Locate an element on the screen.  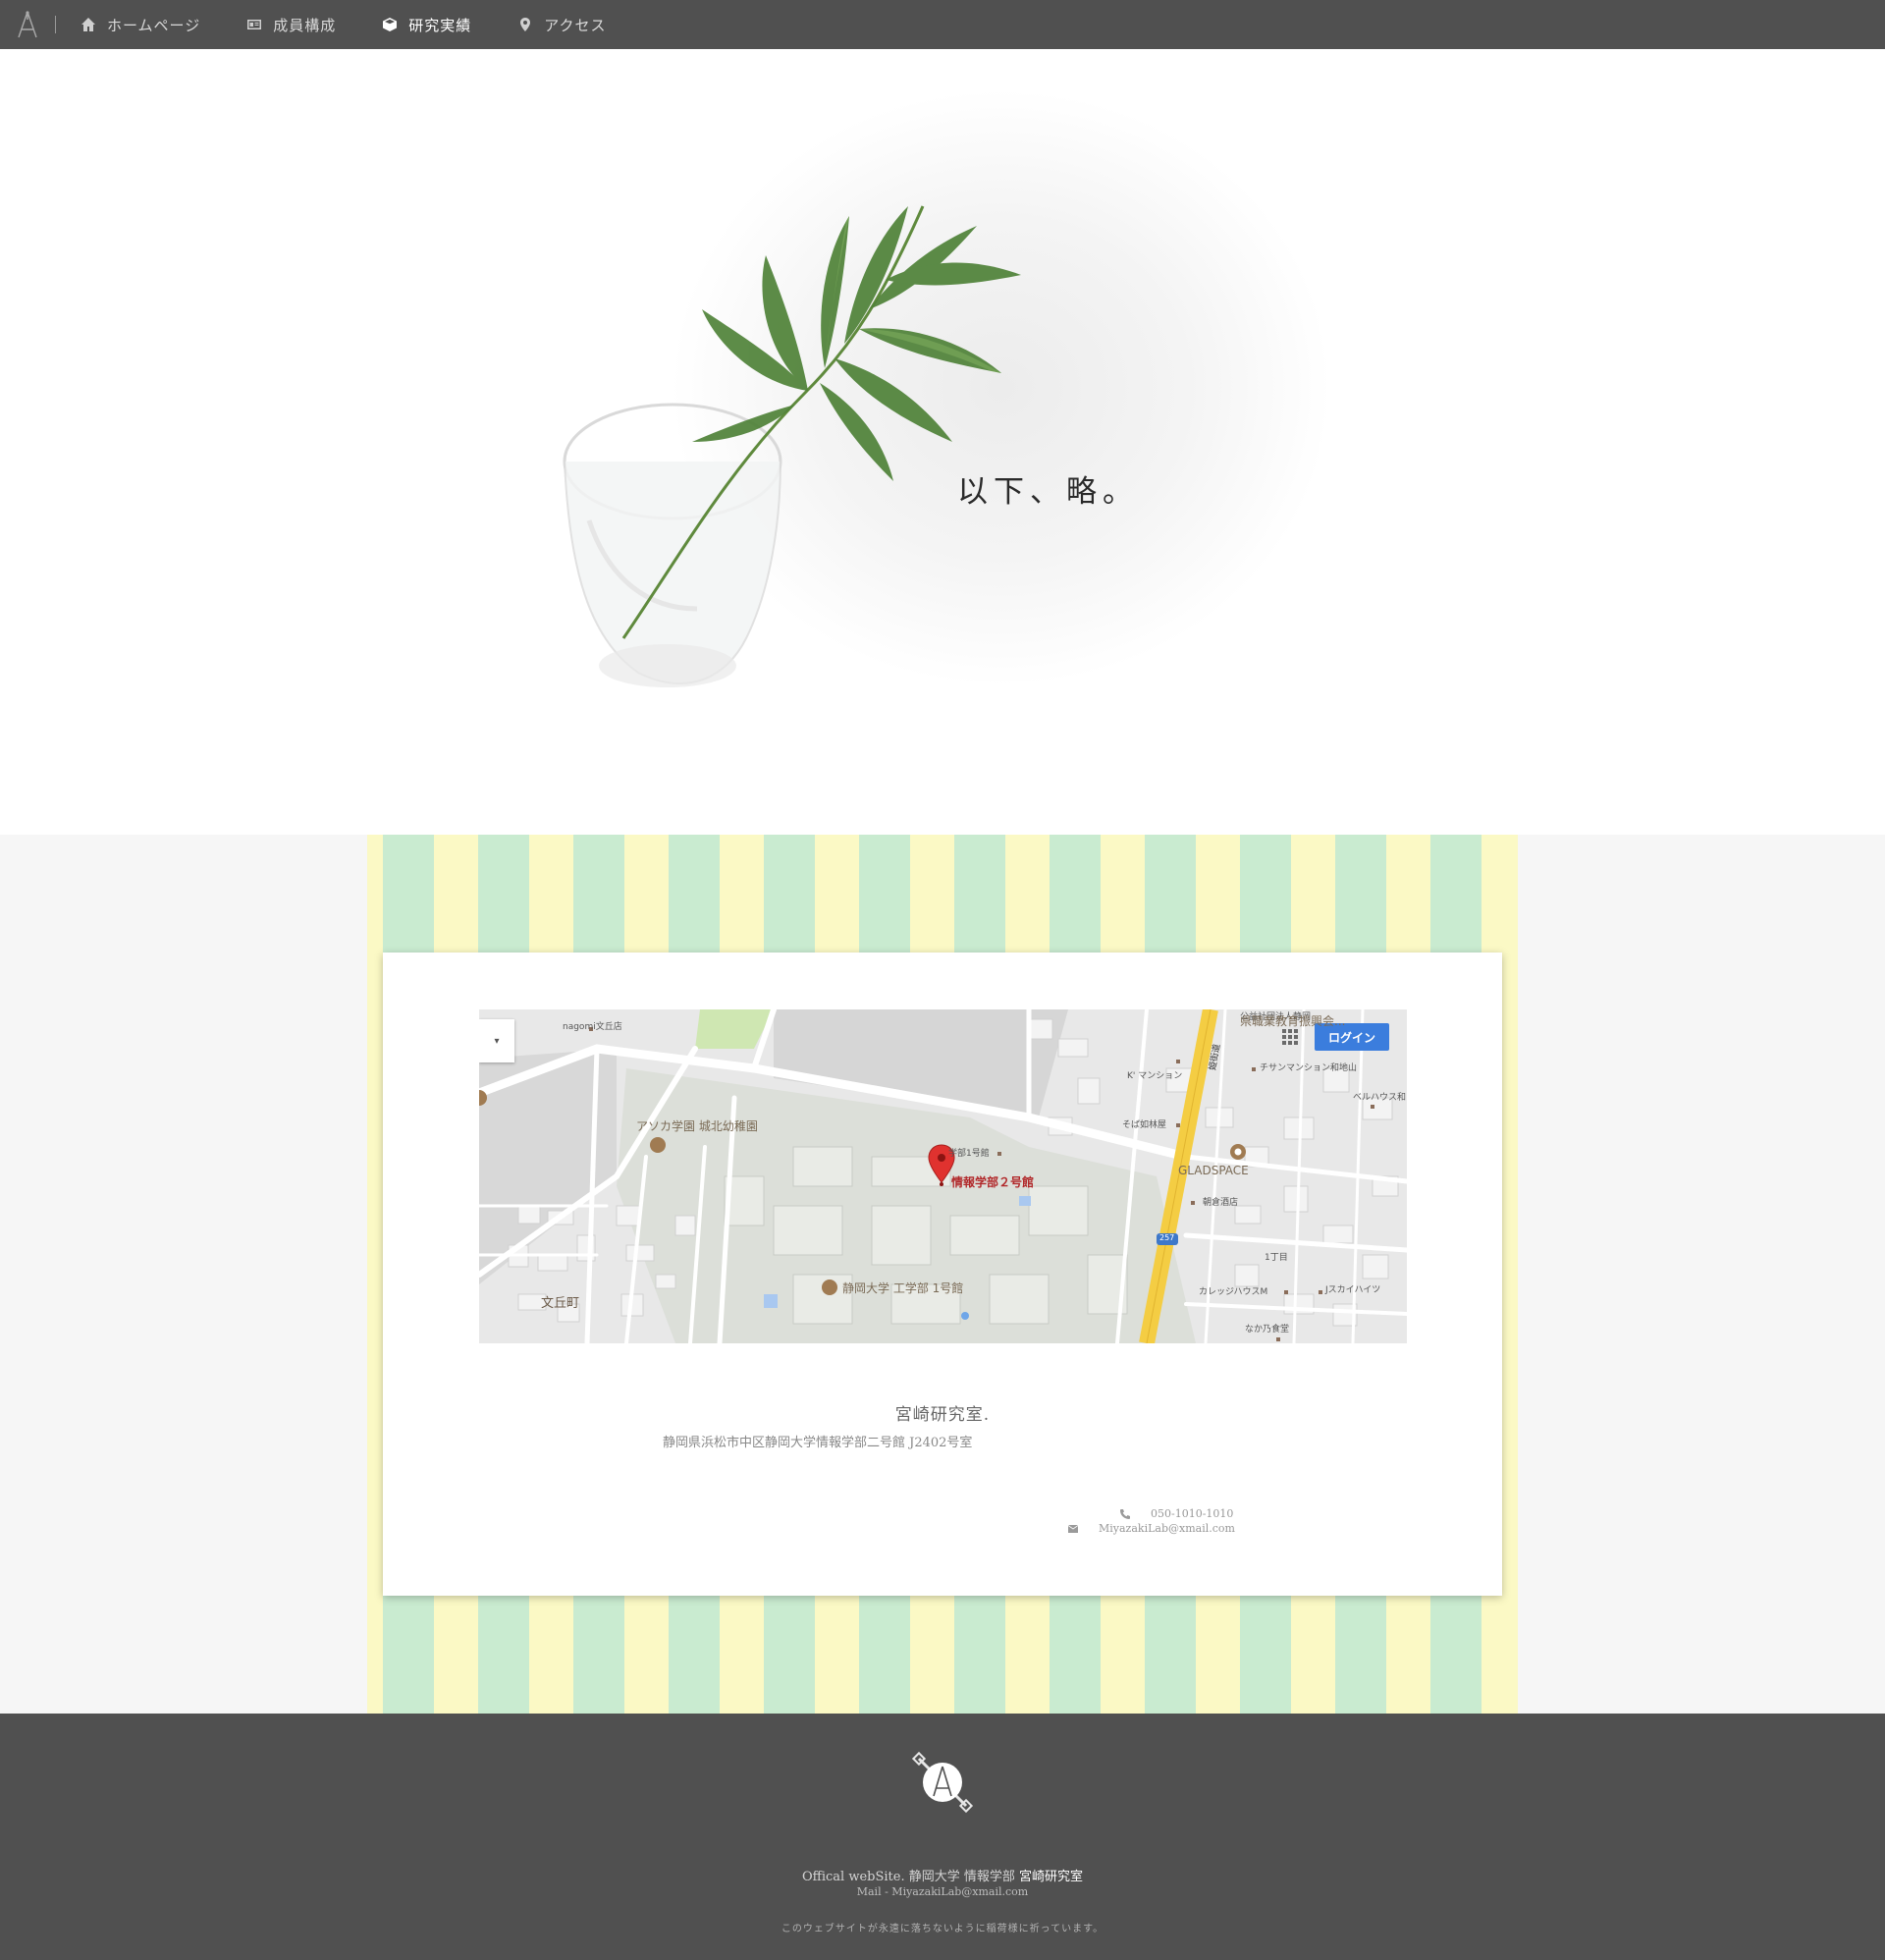
footer-site-prefix: Offical webSite. 静岡大学 情報学部 is located at coordinates (908, 1877).